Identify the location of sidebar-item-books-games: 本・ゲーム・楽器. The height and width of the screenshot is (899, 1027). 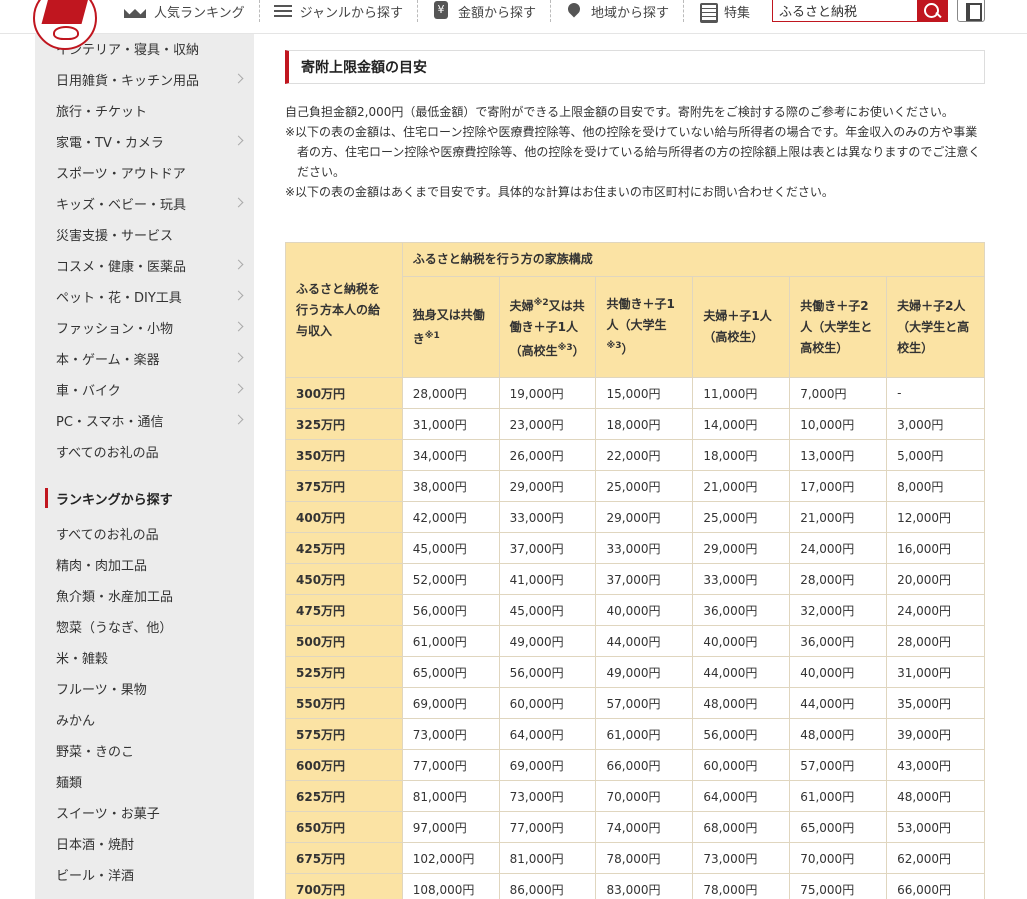
(144, 358).